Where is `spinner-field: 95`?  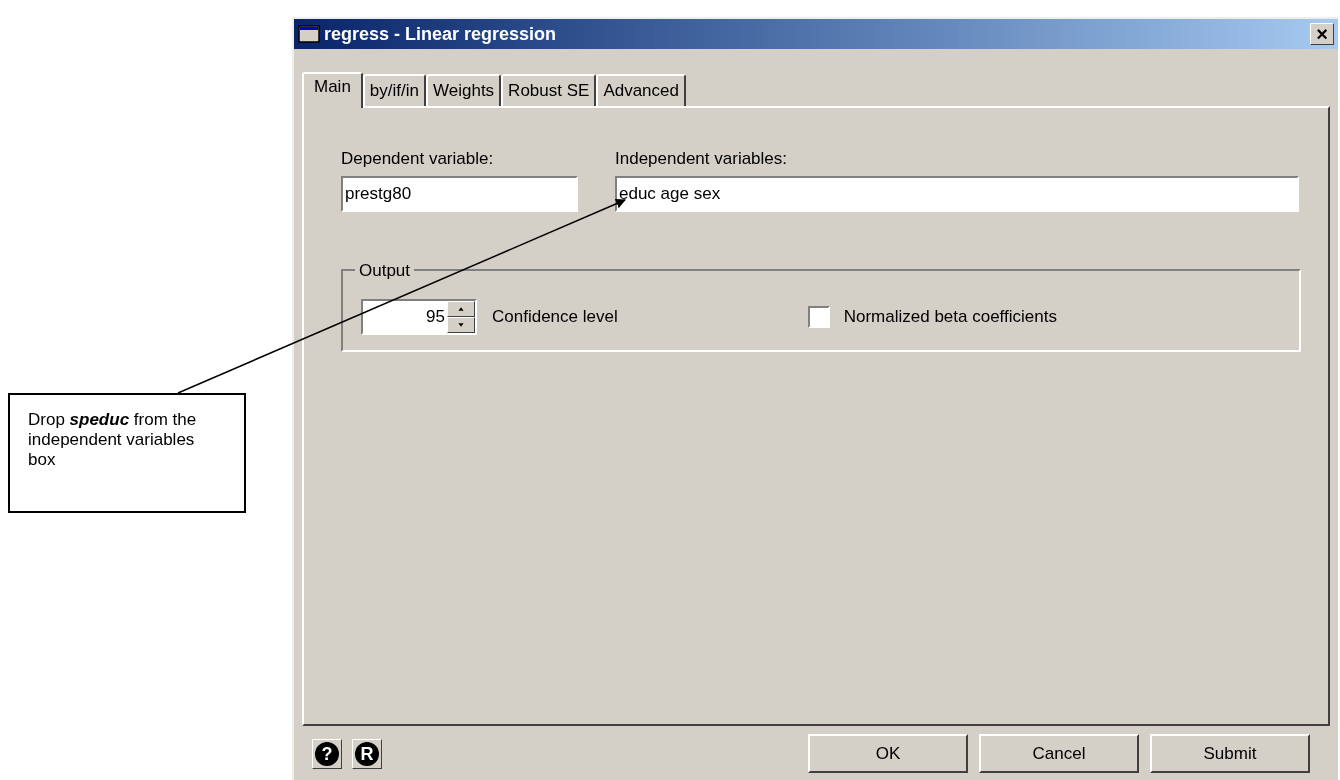
spinner-field: 95 is located at coordinates (419, 316).